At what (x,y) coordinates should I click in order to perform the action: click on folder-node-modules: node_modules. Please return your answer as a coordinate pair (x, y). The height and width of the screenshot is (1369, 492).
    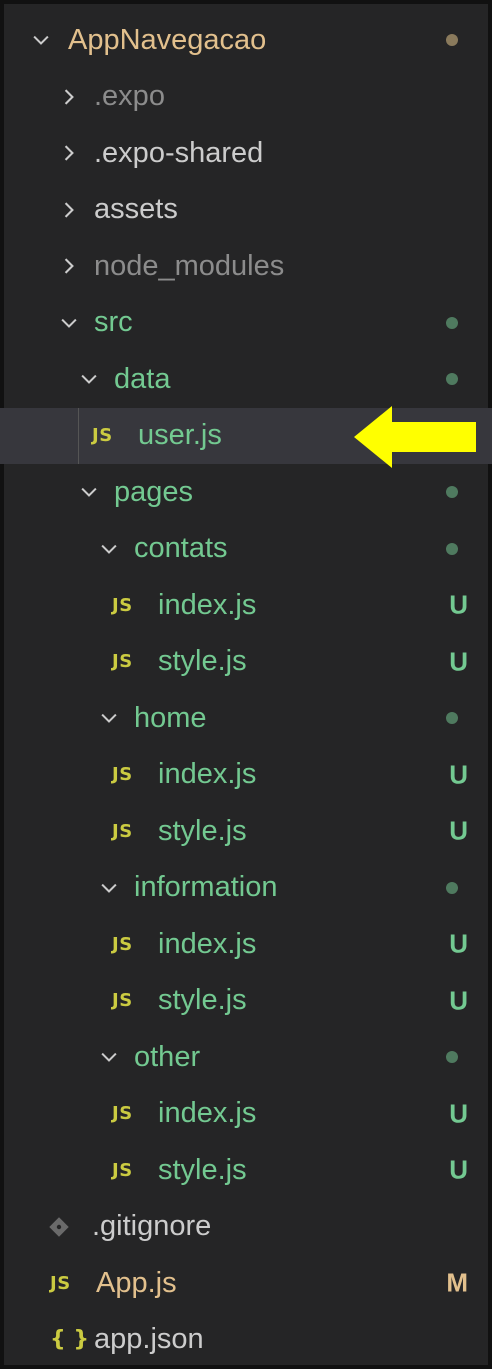
    Looking at the image, I should click on (246, 266).